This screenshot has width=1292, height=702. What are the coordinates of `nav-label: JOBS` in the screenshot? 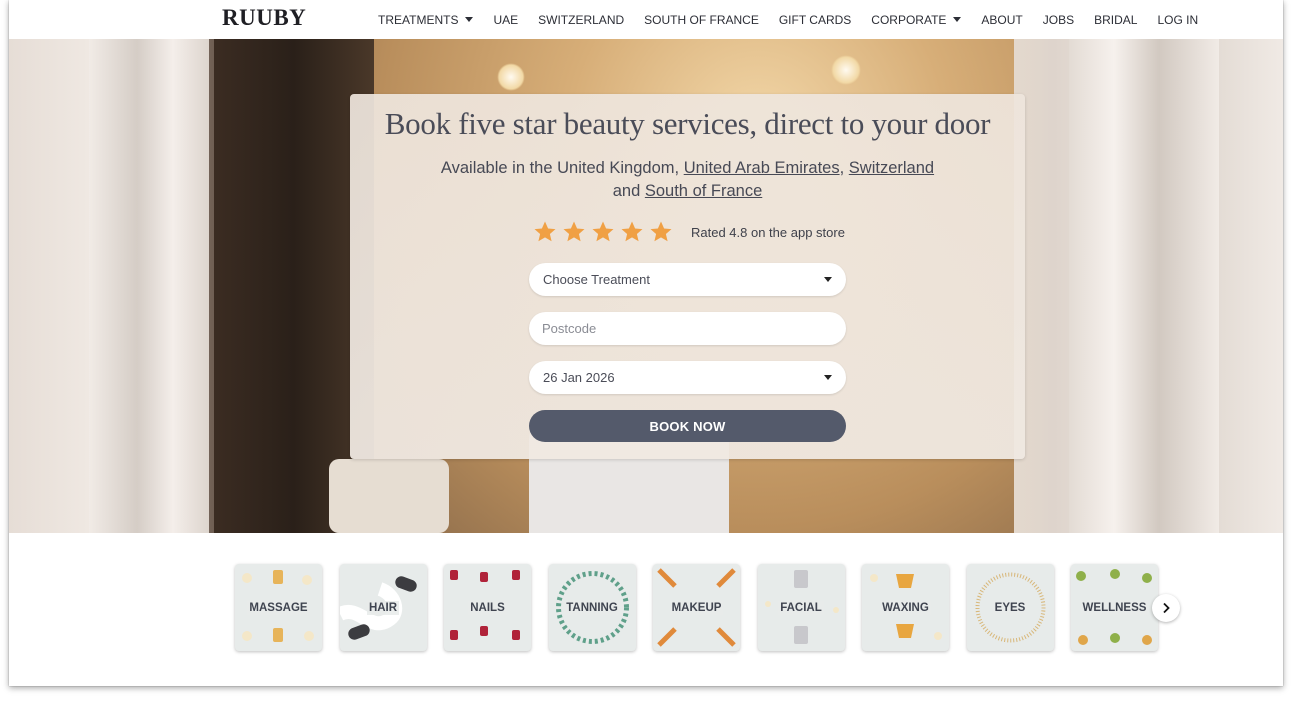 It's located at (1058, 19).